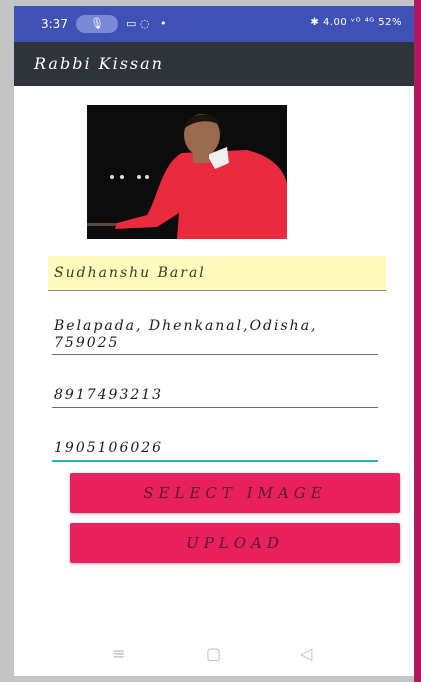  What do you see at coordinates (186, 326) in the screenshot?
I see `address-line-1: Belapada, Dhenkanal,Odisha,` at bounding box center [186, 326].